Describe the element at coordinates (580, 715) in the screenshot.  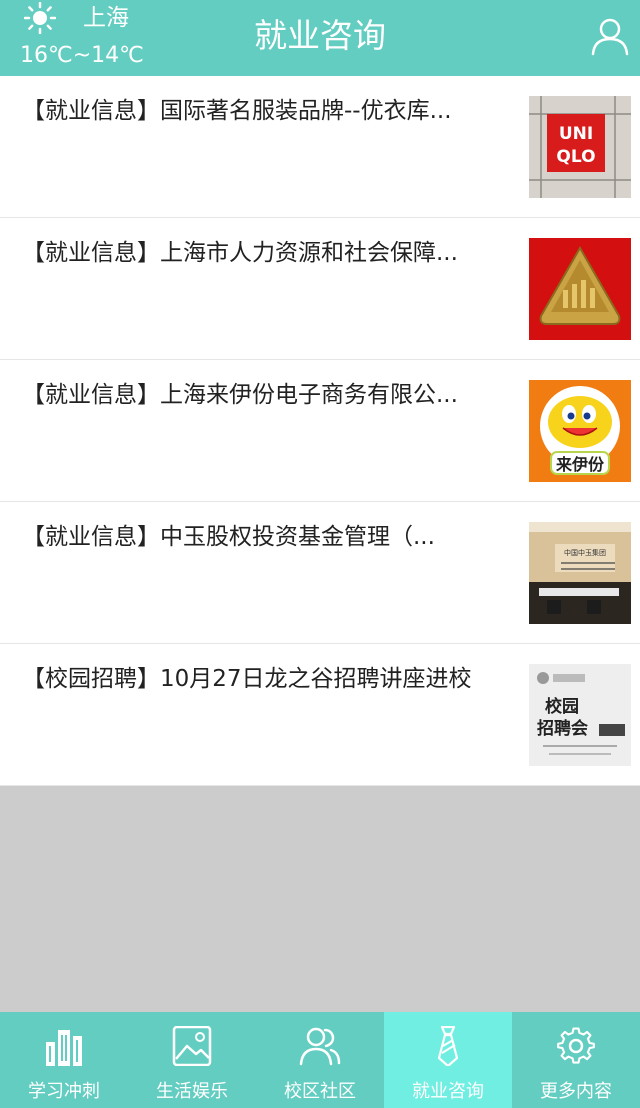
I see `news-thumbnail-campus-recruitment: 校园 招聘会` at that location.